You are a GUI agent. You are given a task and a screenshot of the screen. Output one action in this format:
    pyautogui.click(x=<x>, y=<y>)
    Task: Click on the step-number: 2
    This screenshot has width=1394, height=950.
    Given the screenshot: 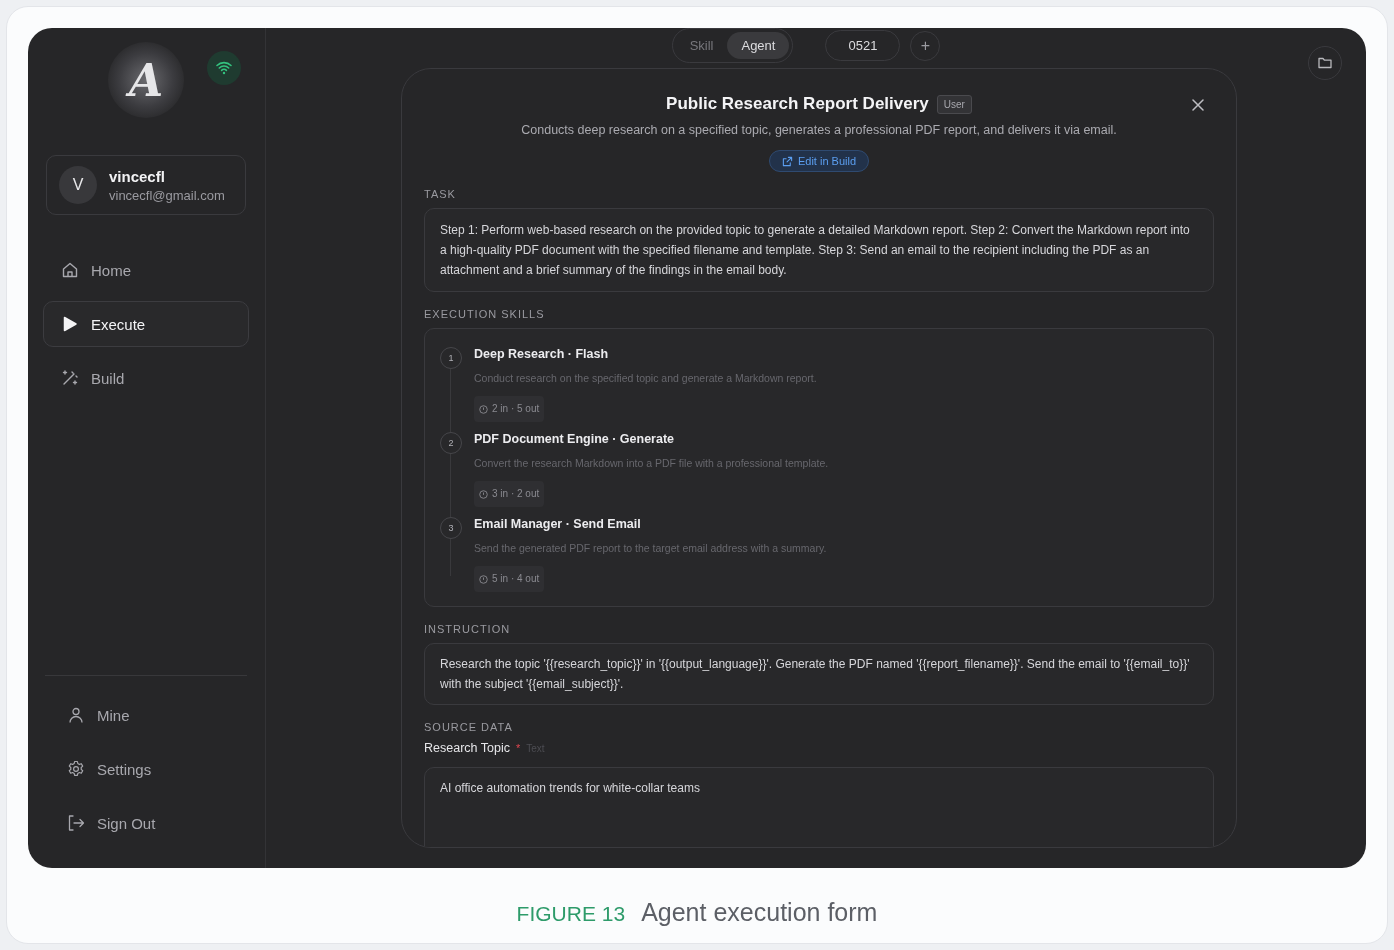 What is the action you would take?
    pyautogui.click(x=451, y=443)
    